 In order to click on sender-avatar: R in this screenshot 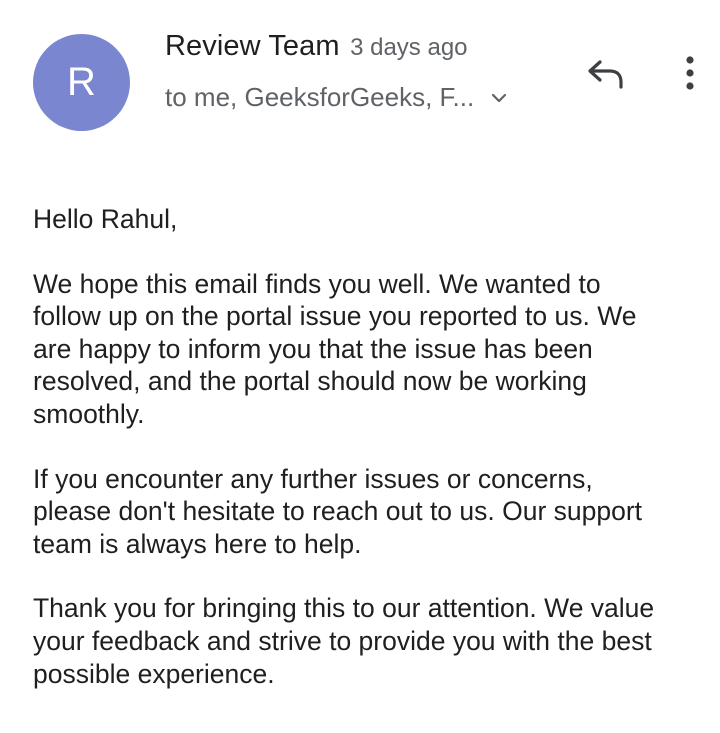, I will do `click(81, 82)`.